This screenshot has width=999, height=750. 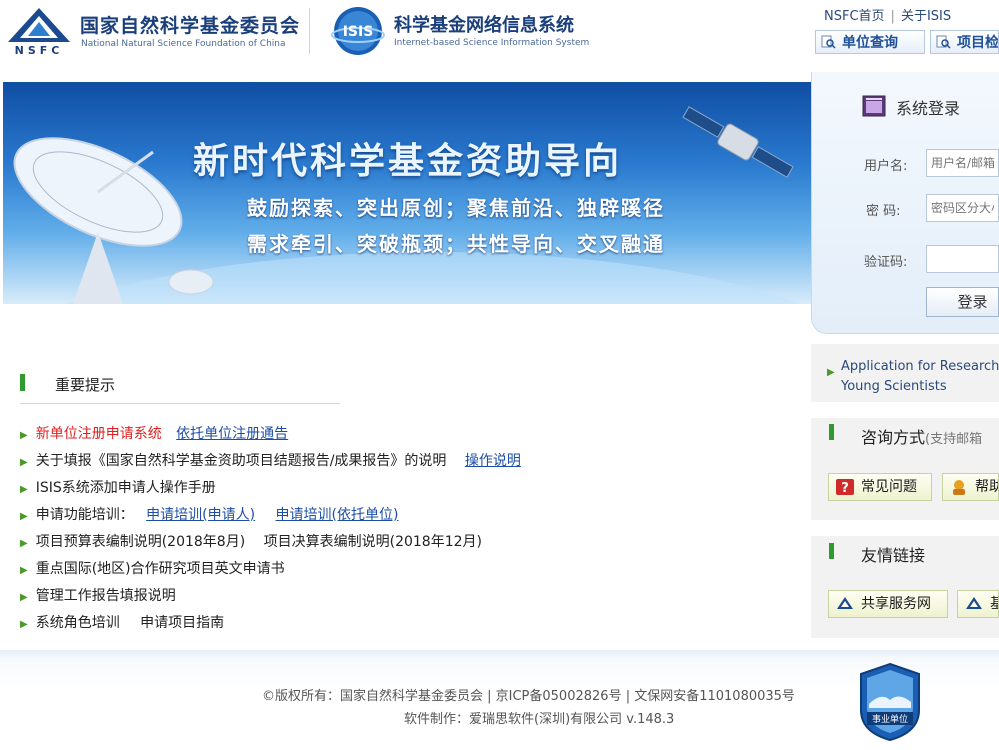 What do you see at coordinates (874, 106) in the screenshot?
I see `login-window-icon` at bounding box center [874, 106].